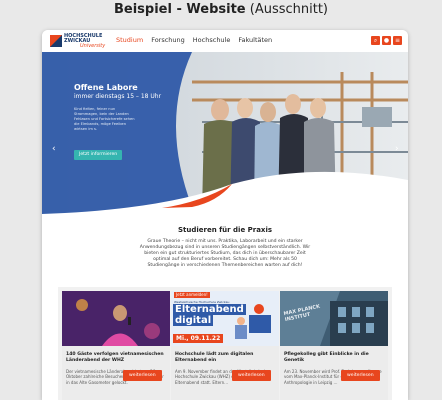  I want to click on card-image-heading: Elternabend digital, so click(209, 315).